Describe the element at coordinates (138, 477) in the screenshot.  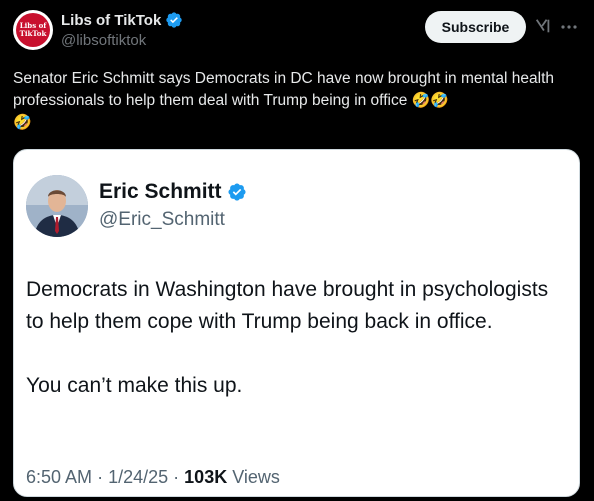
I see `quoted-date: 1/24/25` at that location.